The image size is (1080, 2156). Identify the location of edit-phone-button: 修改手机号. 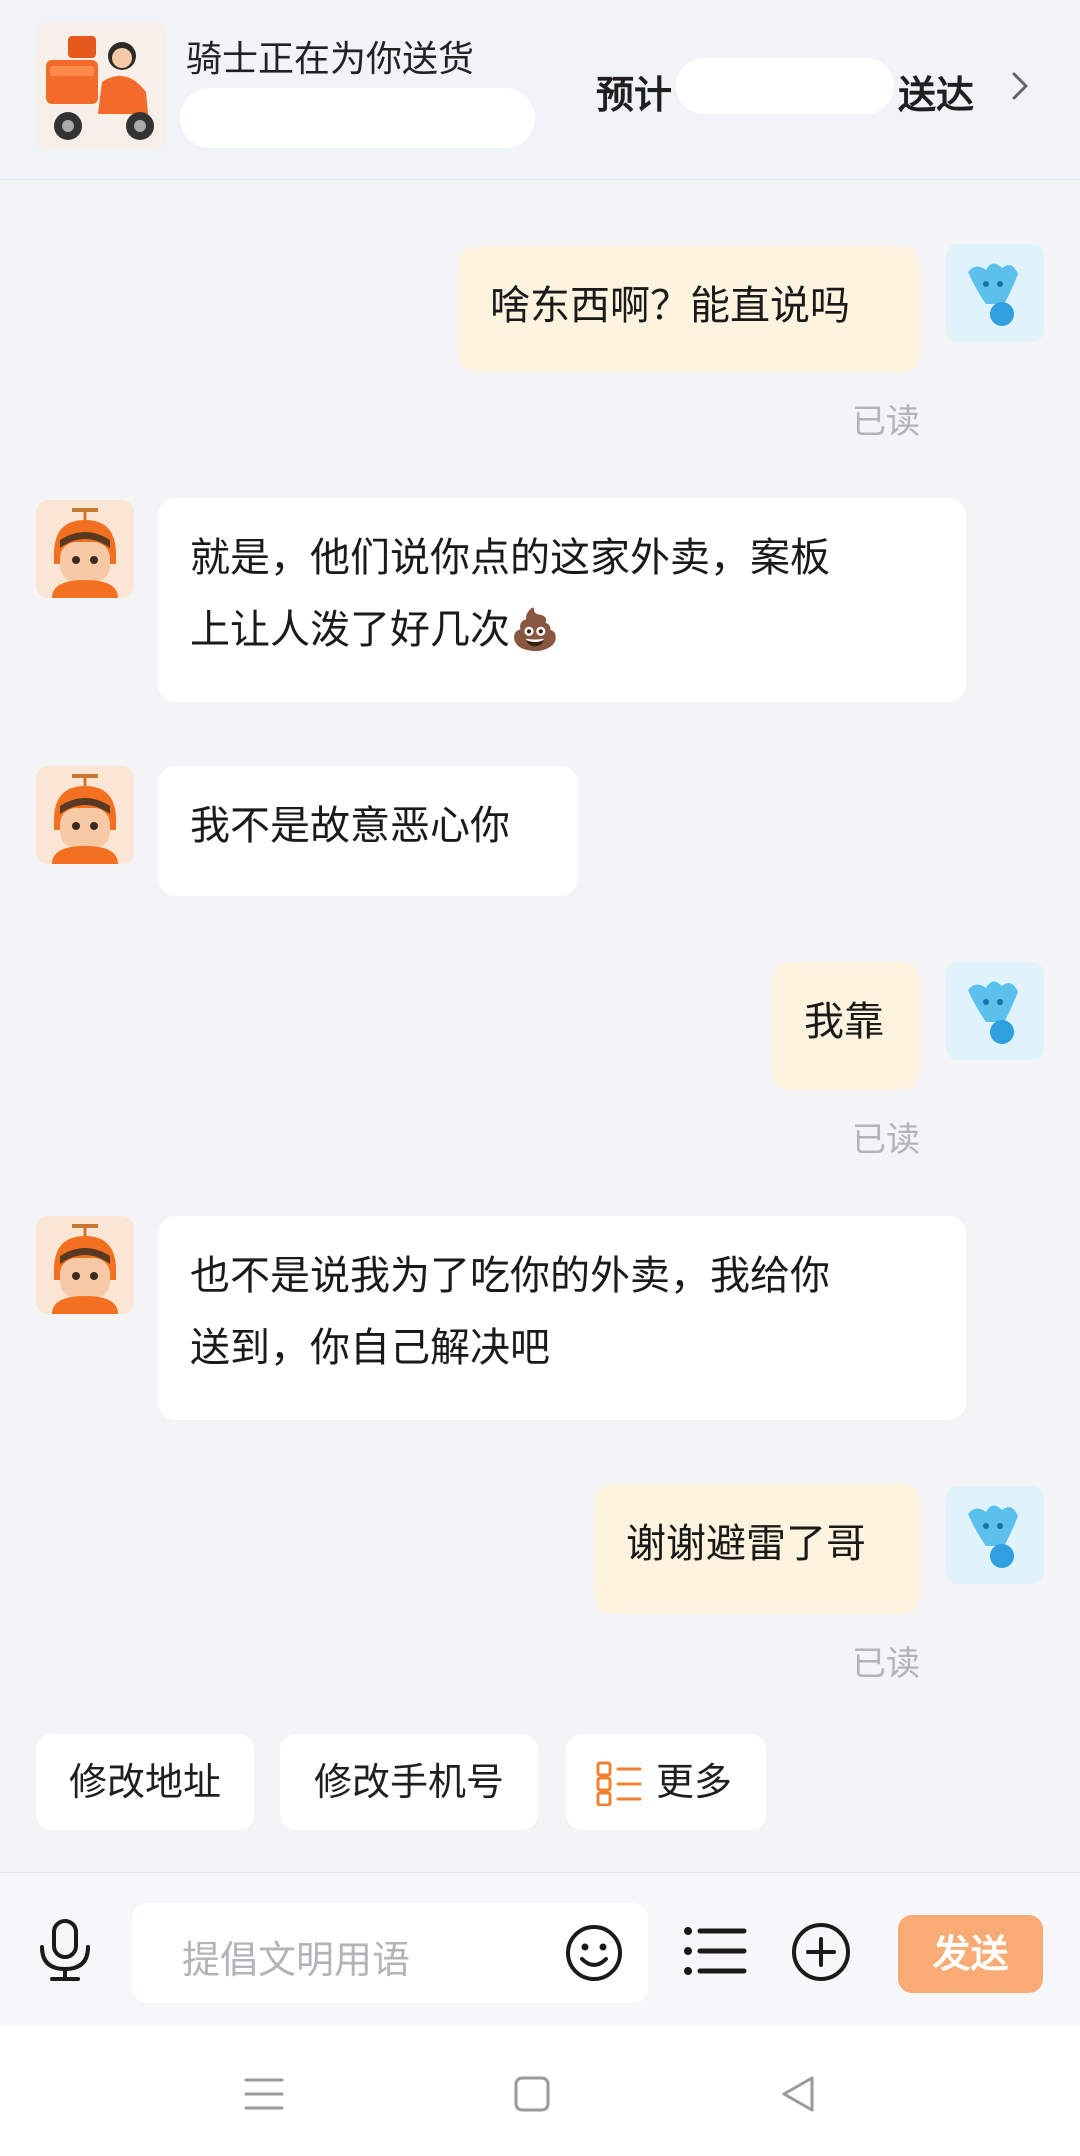
(409, 1782).